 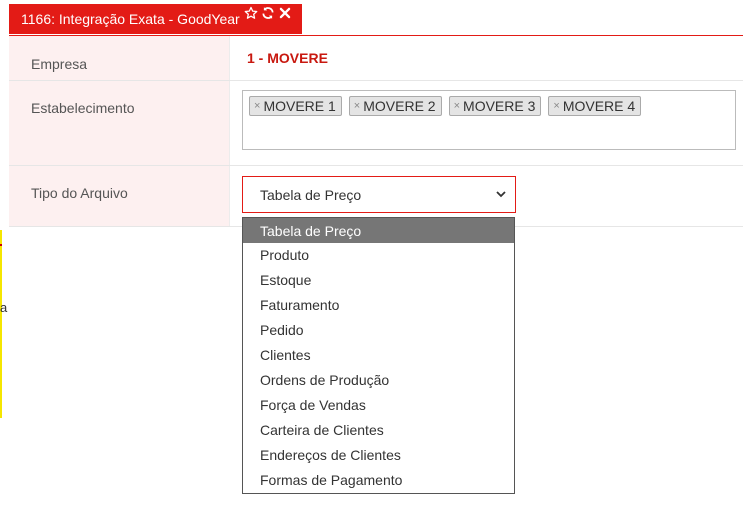 I want to click on dropdown-option-estoque: Estoque, so click(x=378, y=280).